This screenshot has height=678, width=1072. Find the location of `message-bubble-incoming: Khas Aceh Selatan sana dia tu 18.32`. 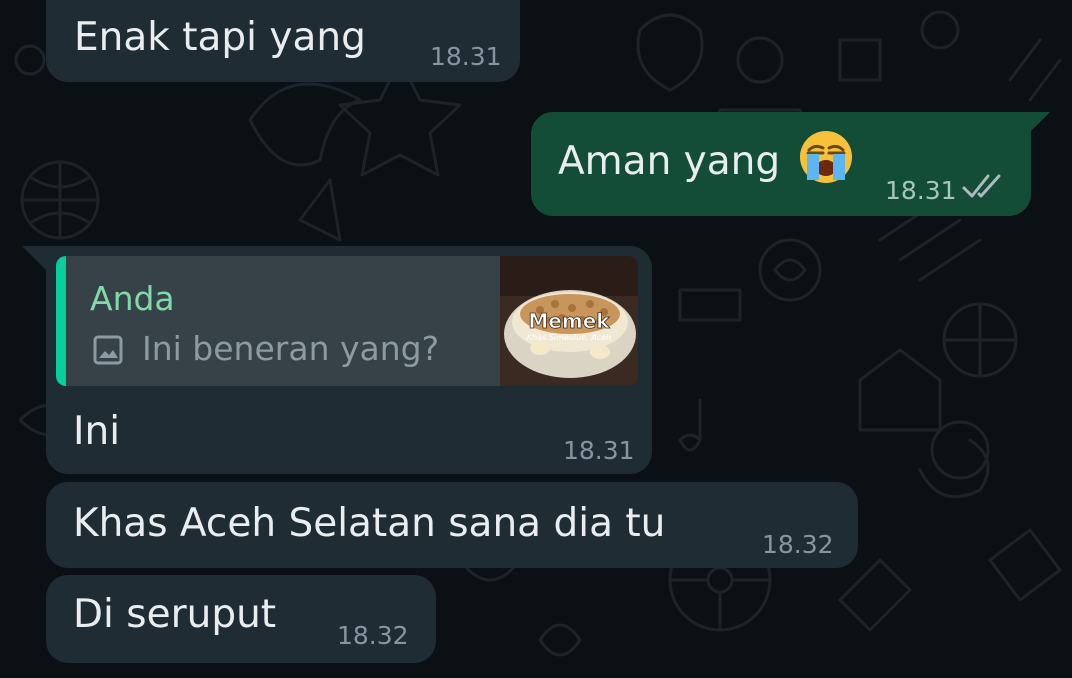

message-bubble-incoming: Khas Aceh Selatan sana dia tu 18.32 is located at coordinates (452, 525).